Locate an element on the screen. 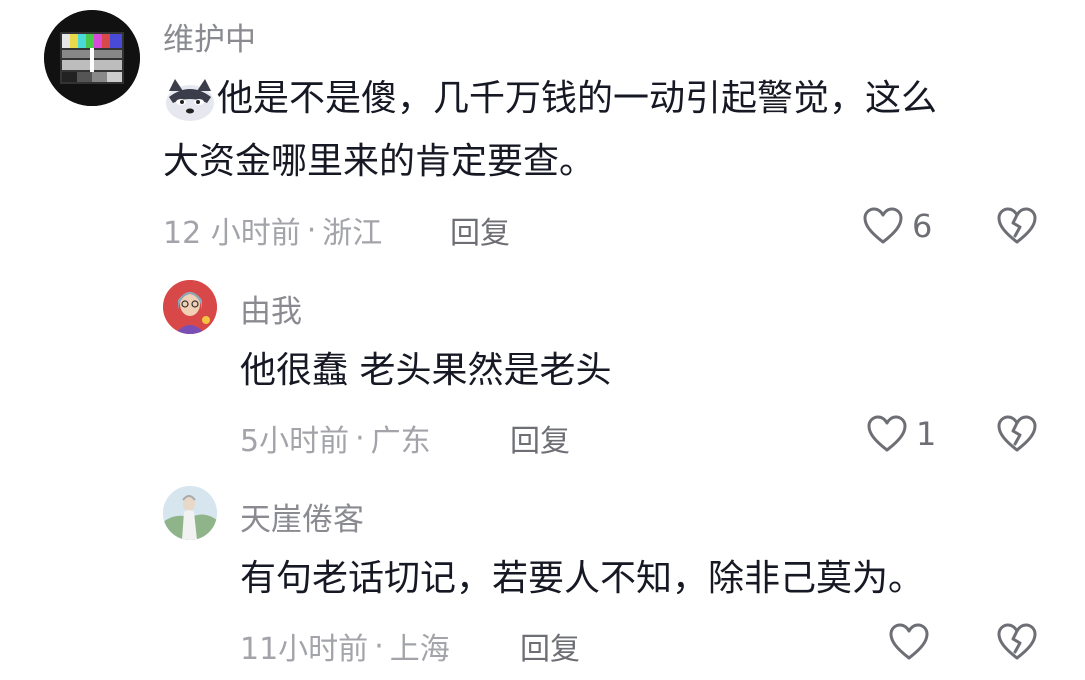 The image size is (1085, 680). comment-text: 他很蠢 老头果然是老头 is located at coordinates (426, 370).